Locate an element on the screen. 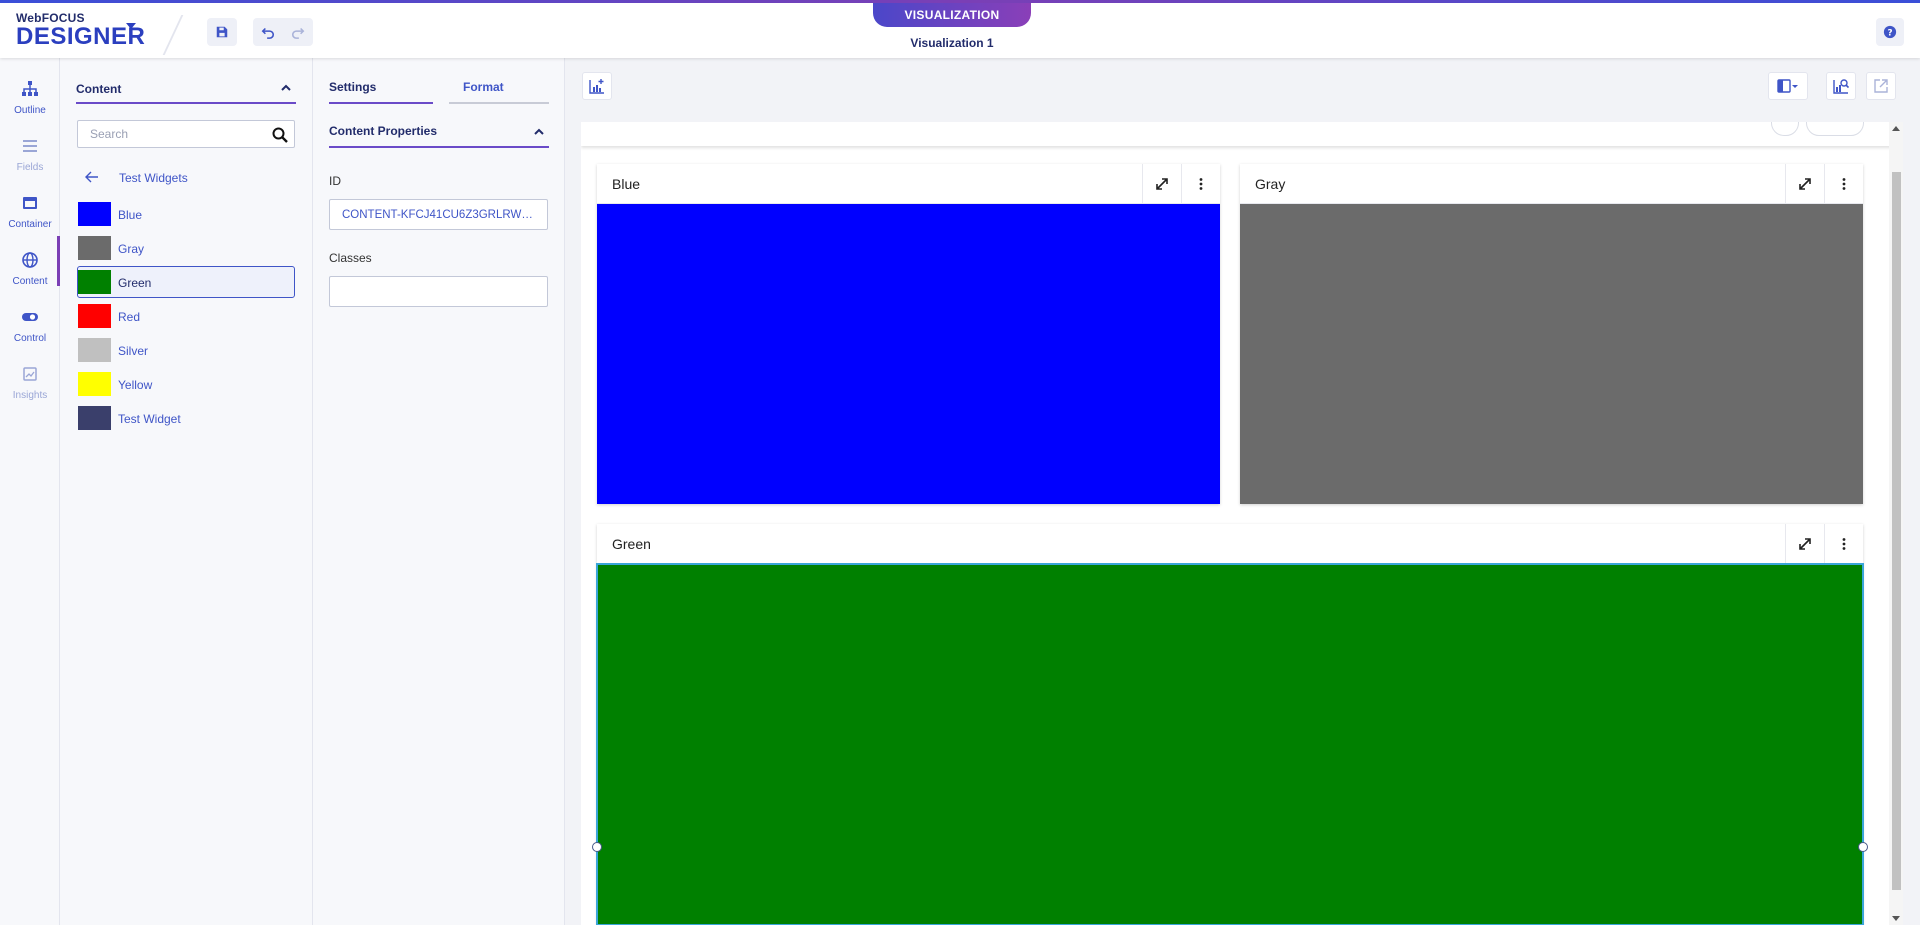 The image size is (1920, 925). widget-list-label: Green is located at coordinates (135, 283).